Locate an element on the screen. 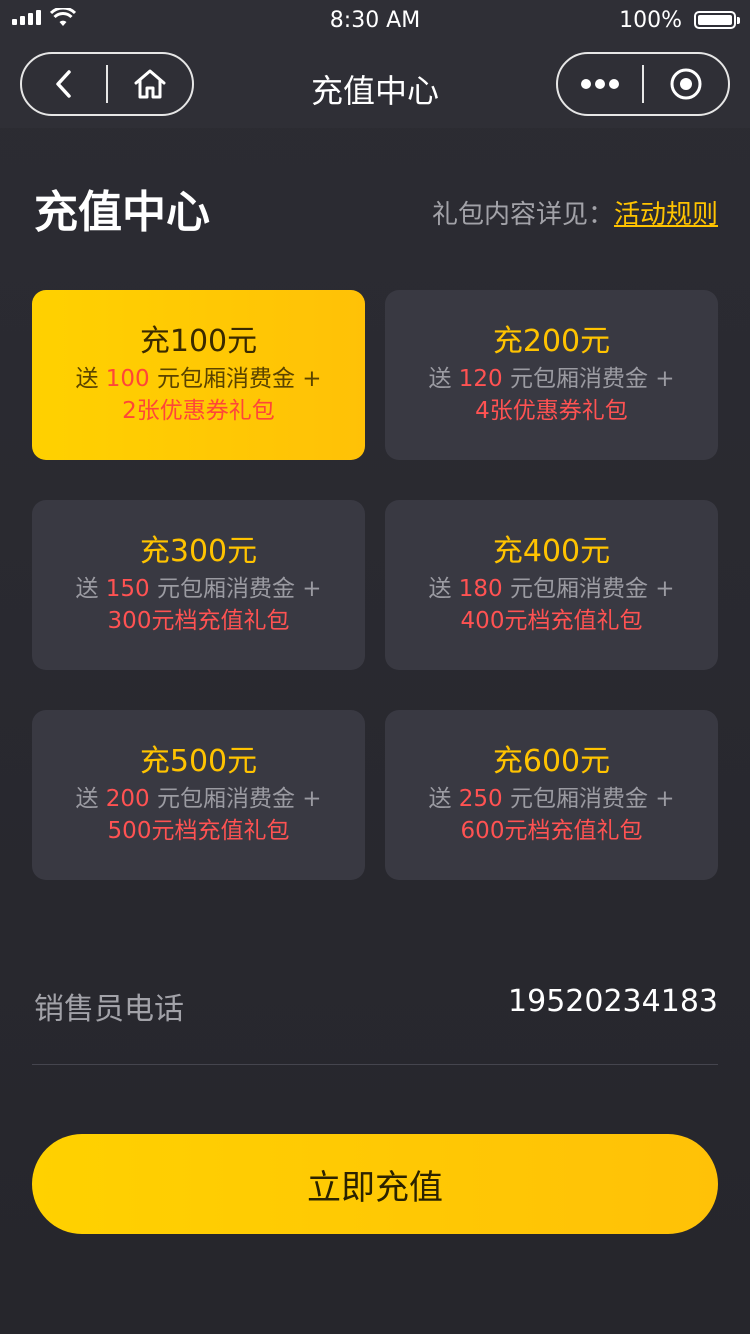 This screenshot has width=750, height=1334. nav-bar: 充值中心 is located at coordinates (375, 84).